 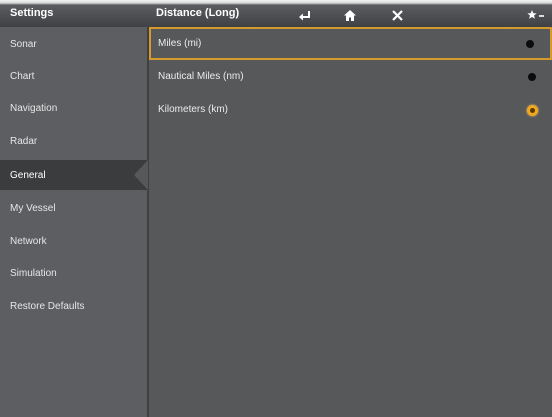 What do you see at coordinates (201, 76) in the screenshot?
I see `option-label: Nautical Miles (nm)` at bounding box center [201, 76].